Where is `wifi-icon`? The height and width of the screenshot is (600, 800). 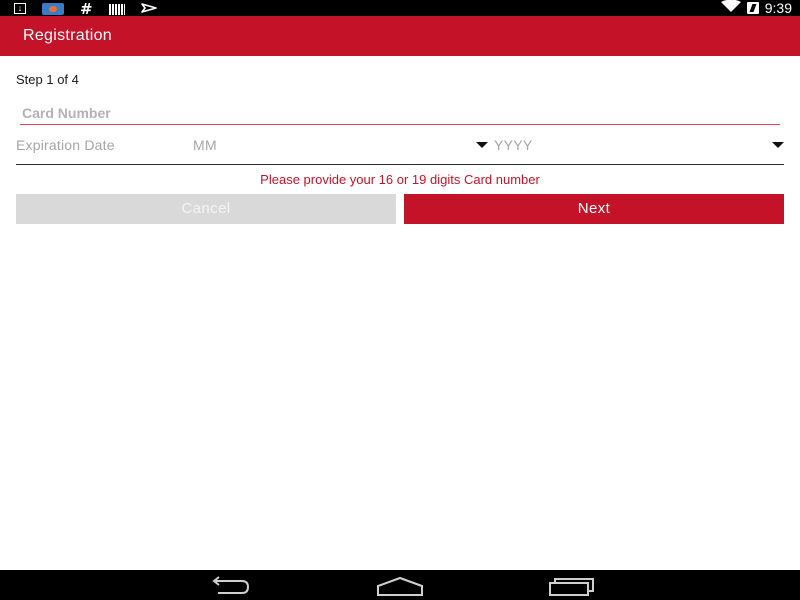
wifi-icon is located at coordinates (733, 8).